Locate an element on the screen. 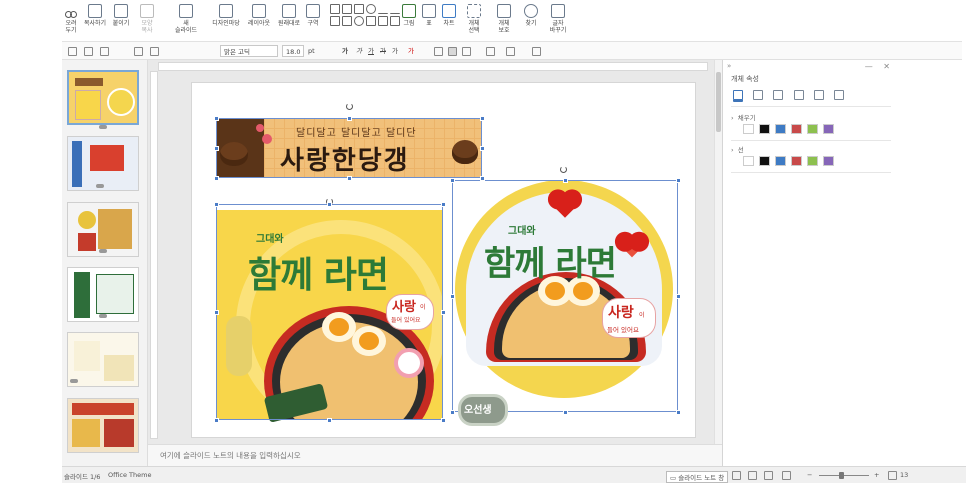  slideshow-icon is located at coordinates (786, 475).